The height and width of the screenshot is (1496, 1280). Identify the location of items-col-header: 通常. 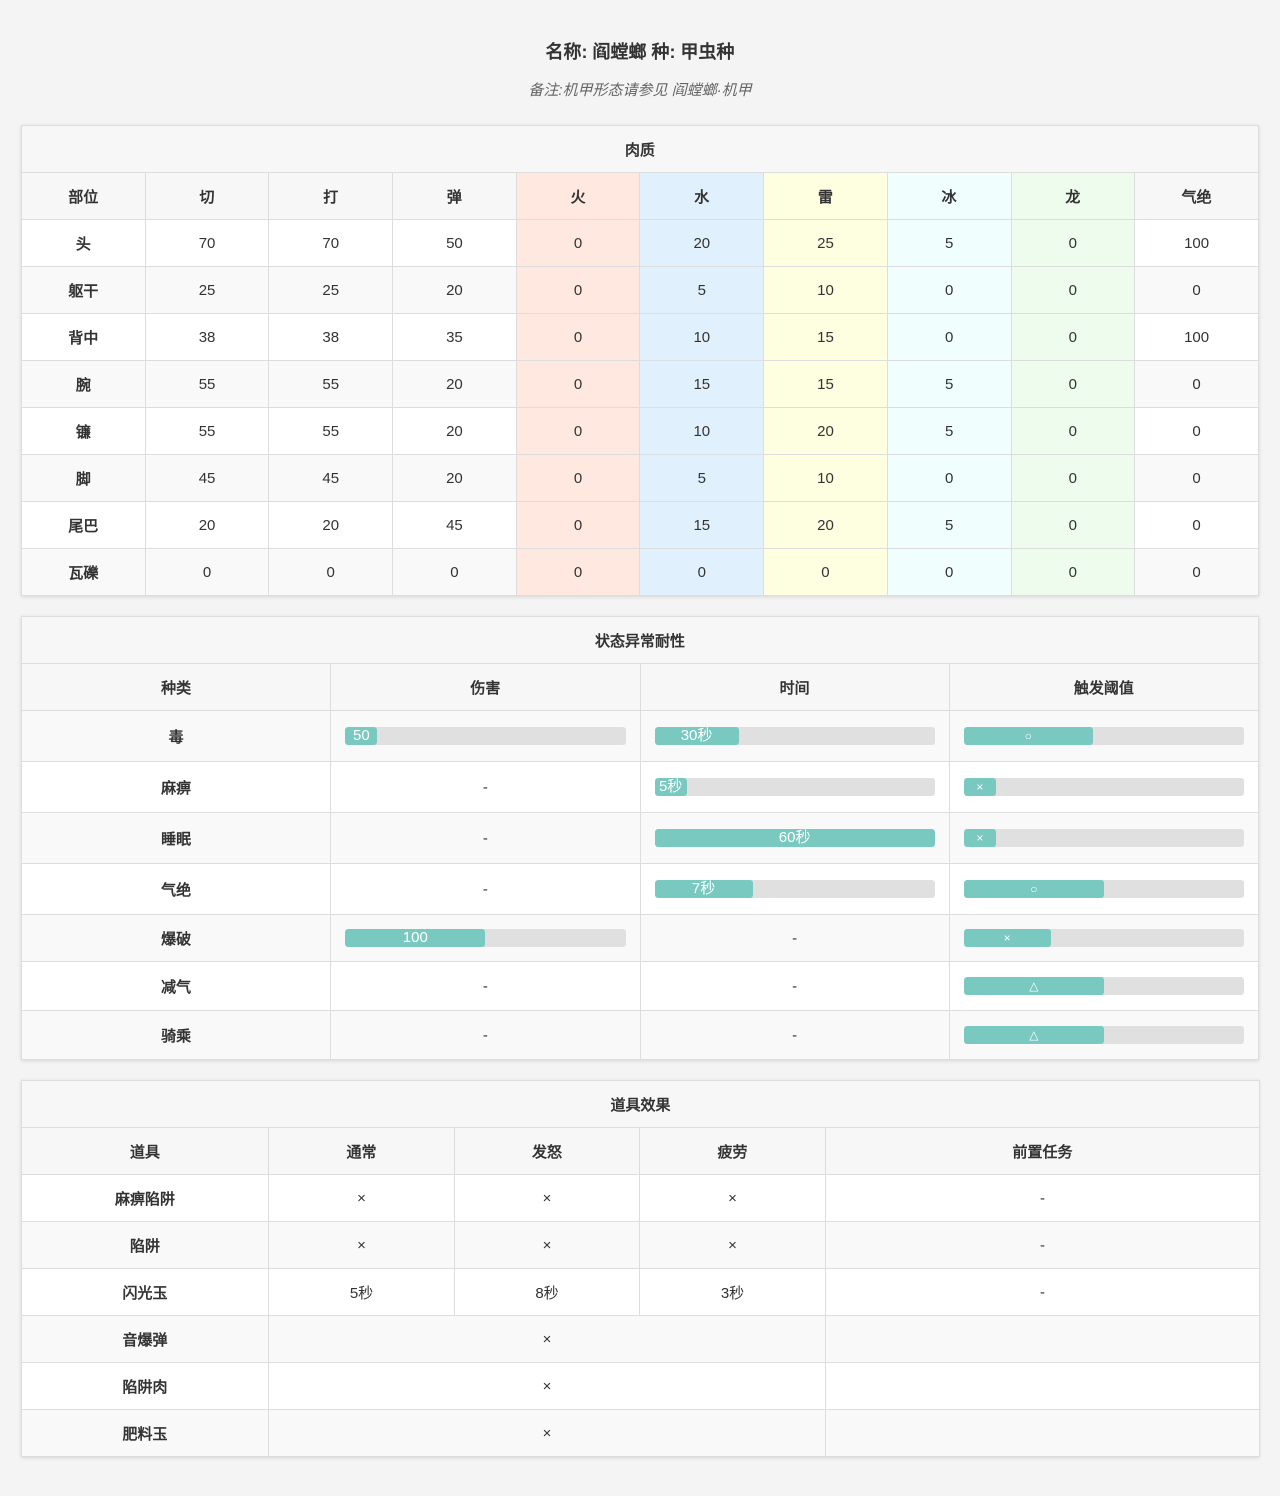
(361, 1151).